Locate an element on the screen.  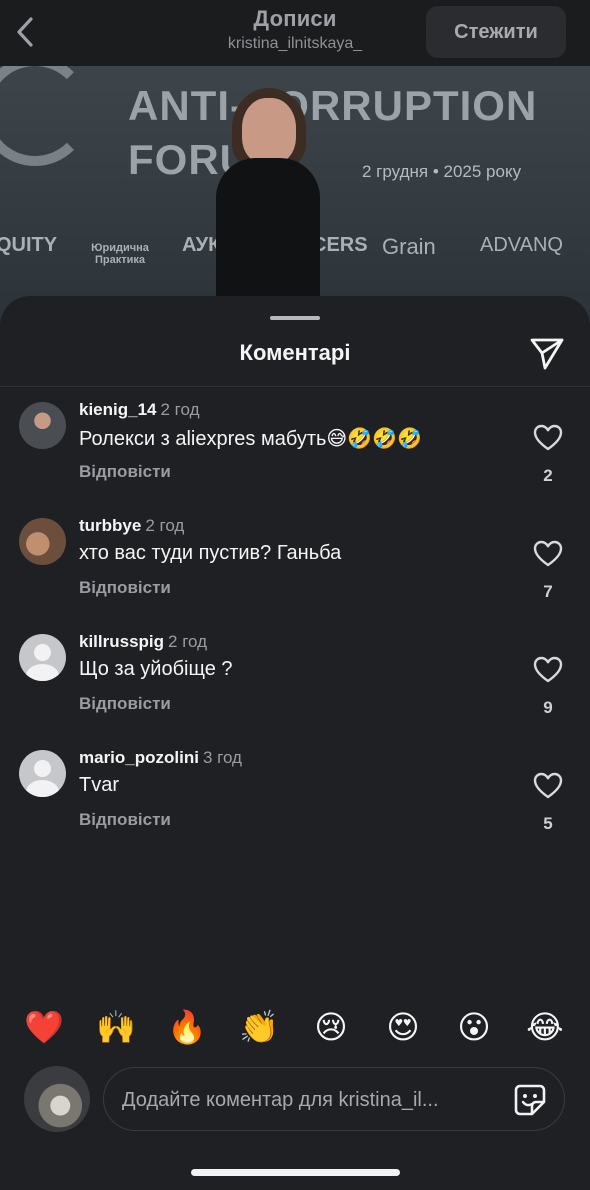
back-button is located at coordinates (25, 32).